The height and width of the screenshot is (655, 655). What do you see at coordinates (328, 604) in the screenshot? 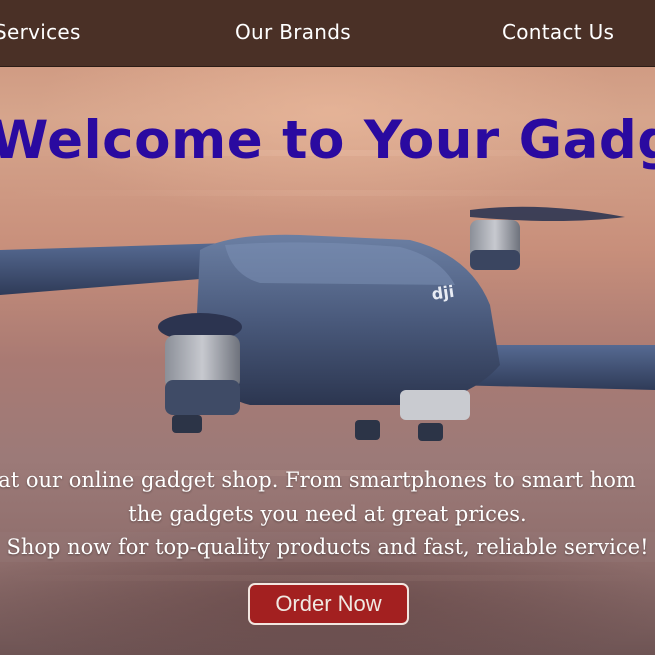
I see `order-now-button: Order Now` at bounding box center [328, 604].